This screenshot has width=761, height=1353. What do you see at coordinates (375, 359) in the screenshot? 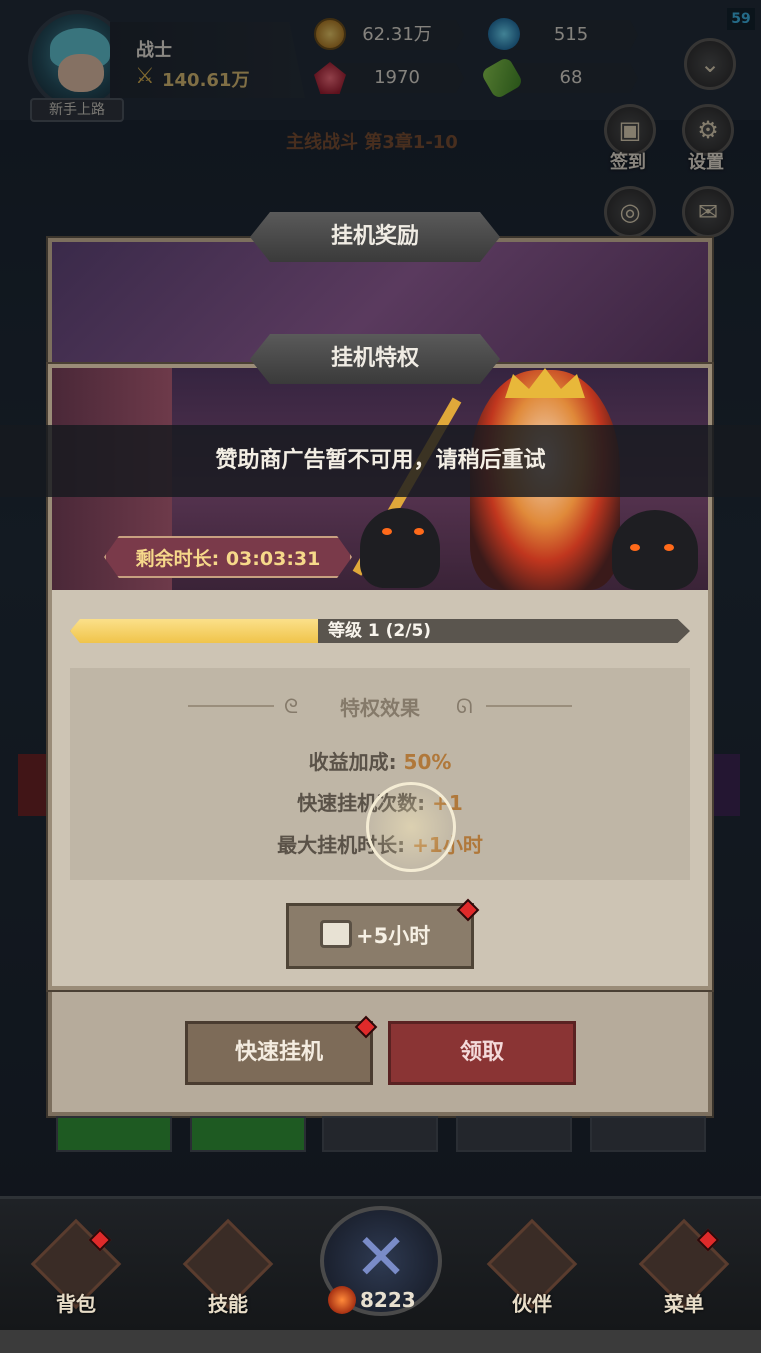
I see `idle-perk-title: 挂机特权` at bounding box center [375, 359].